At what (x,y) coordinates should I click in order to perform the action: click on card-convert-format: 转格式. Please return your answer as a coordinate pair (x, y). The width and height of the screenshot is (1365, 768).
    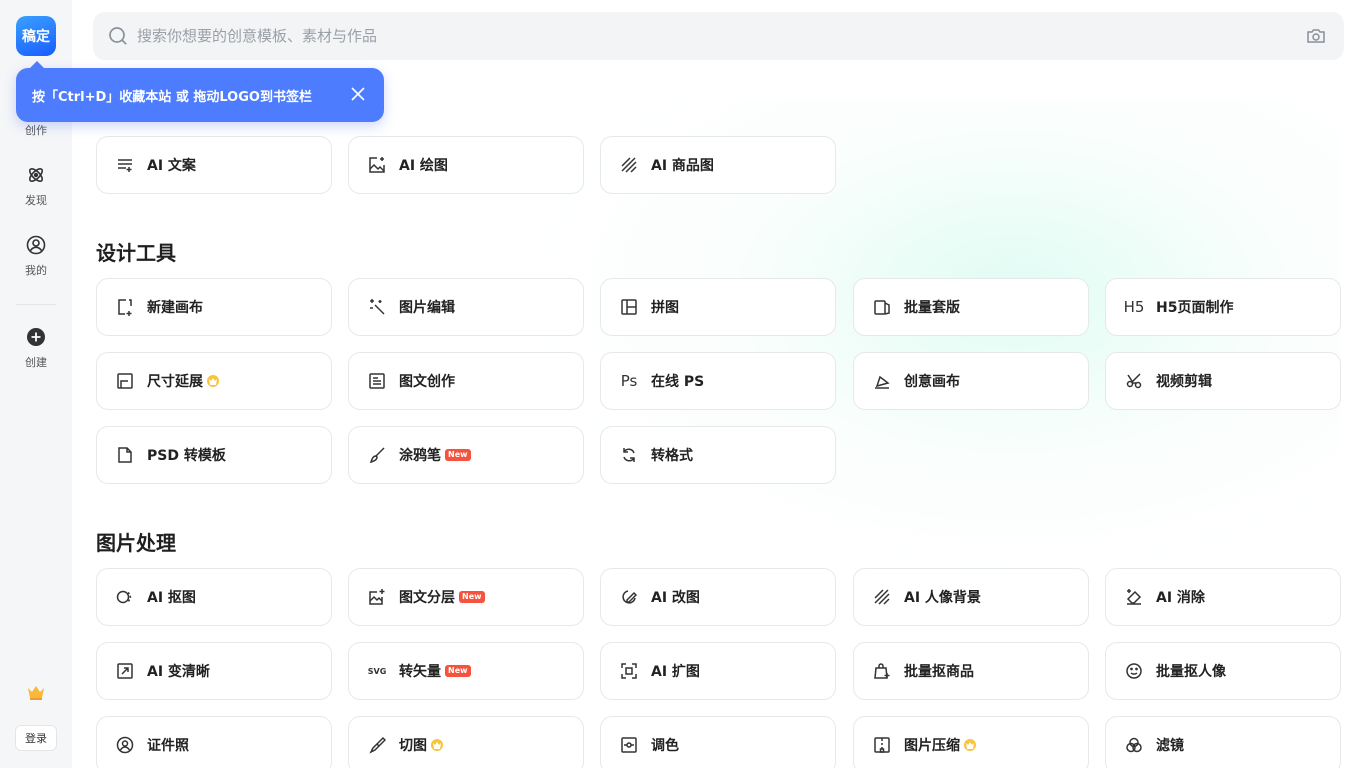
    Looking at the image, I should click on (718, 455).